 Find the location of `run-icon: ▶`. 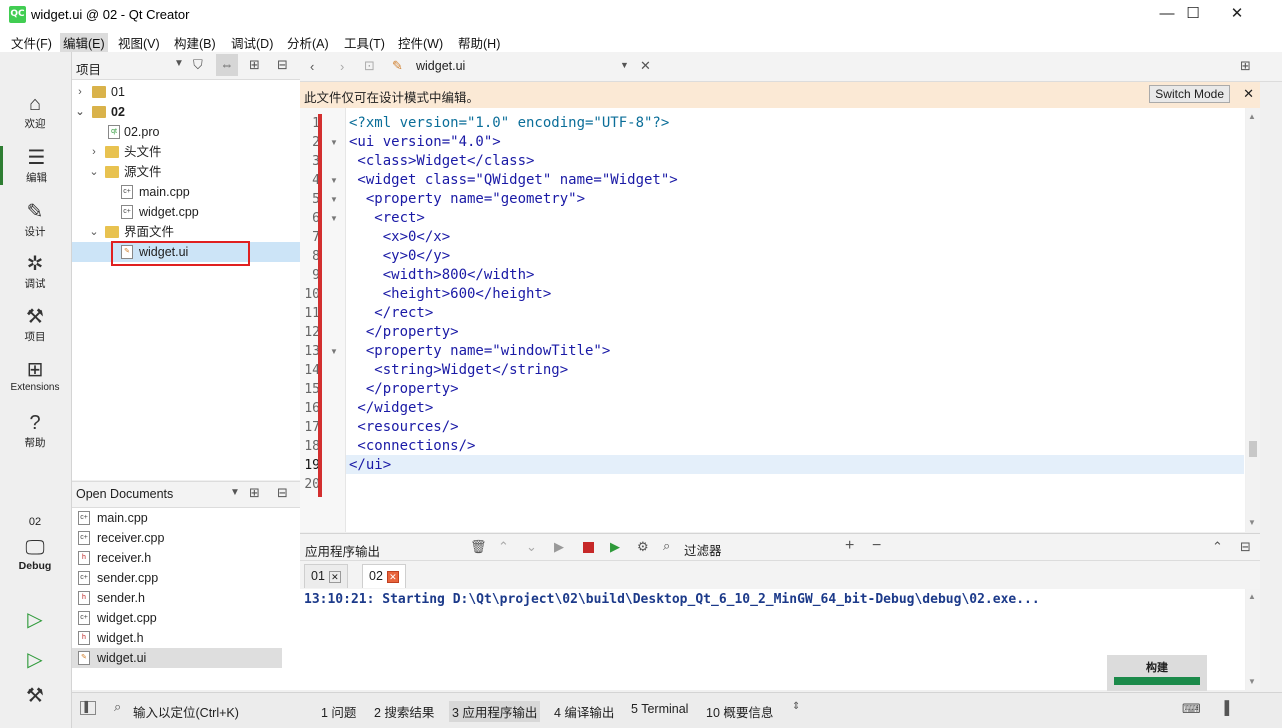

run-icon: ▶ is located at coordinates (559, 547).